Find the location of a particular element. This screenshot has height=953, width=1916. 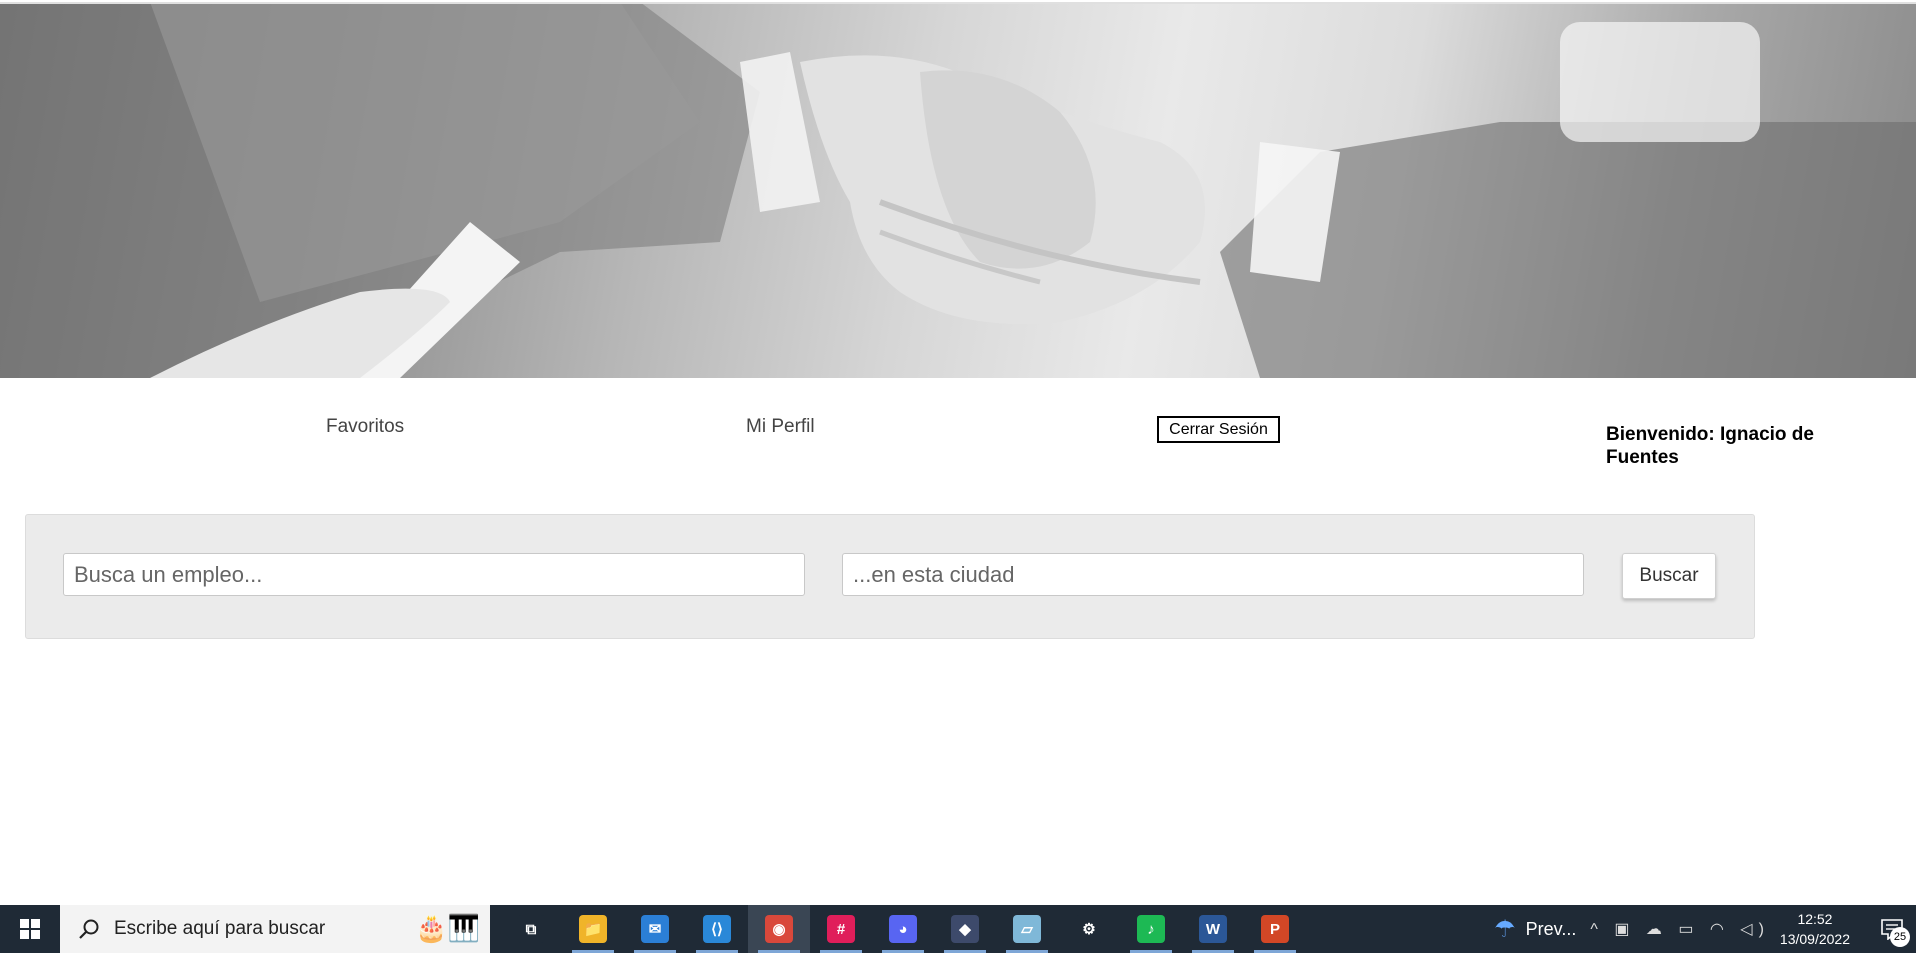

nav-favorites-link: Favoritos is located at coordinates (365, 427).